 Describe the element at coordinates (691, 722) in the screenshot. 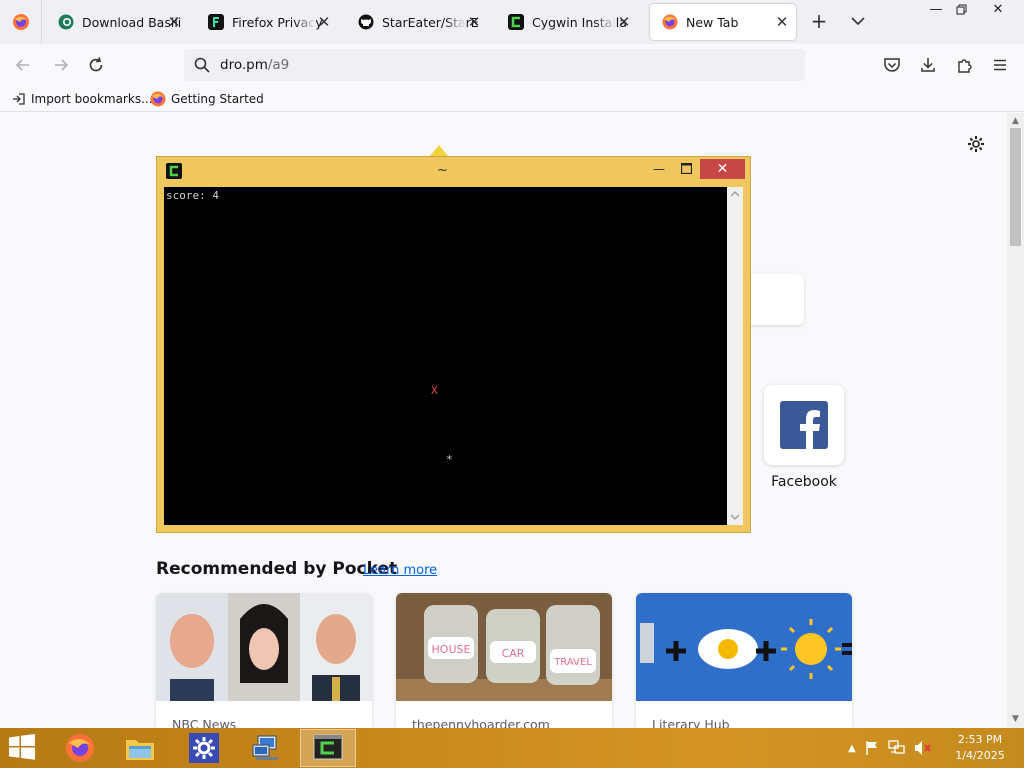

I see `card-source: Literary Hub` at that location.